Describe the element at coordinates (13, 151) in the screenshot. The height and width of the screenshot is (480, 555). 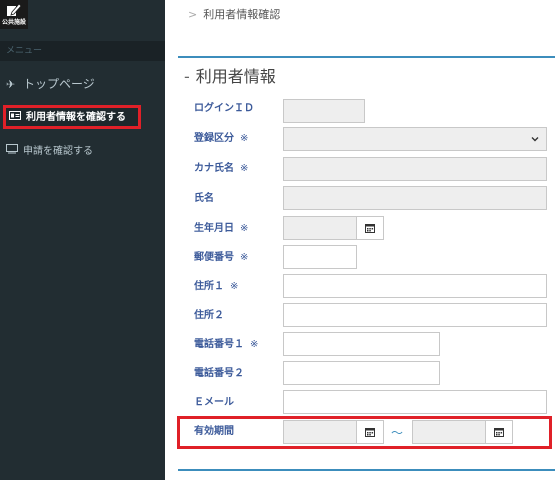
I see `monitor-icon` at that location.